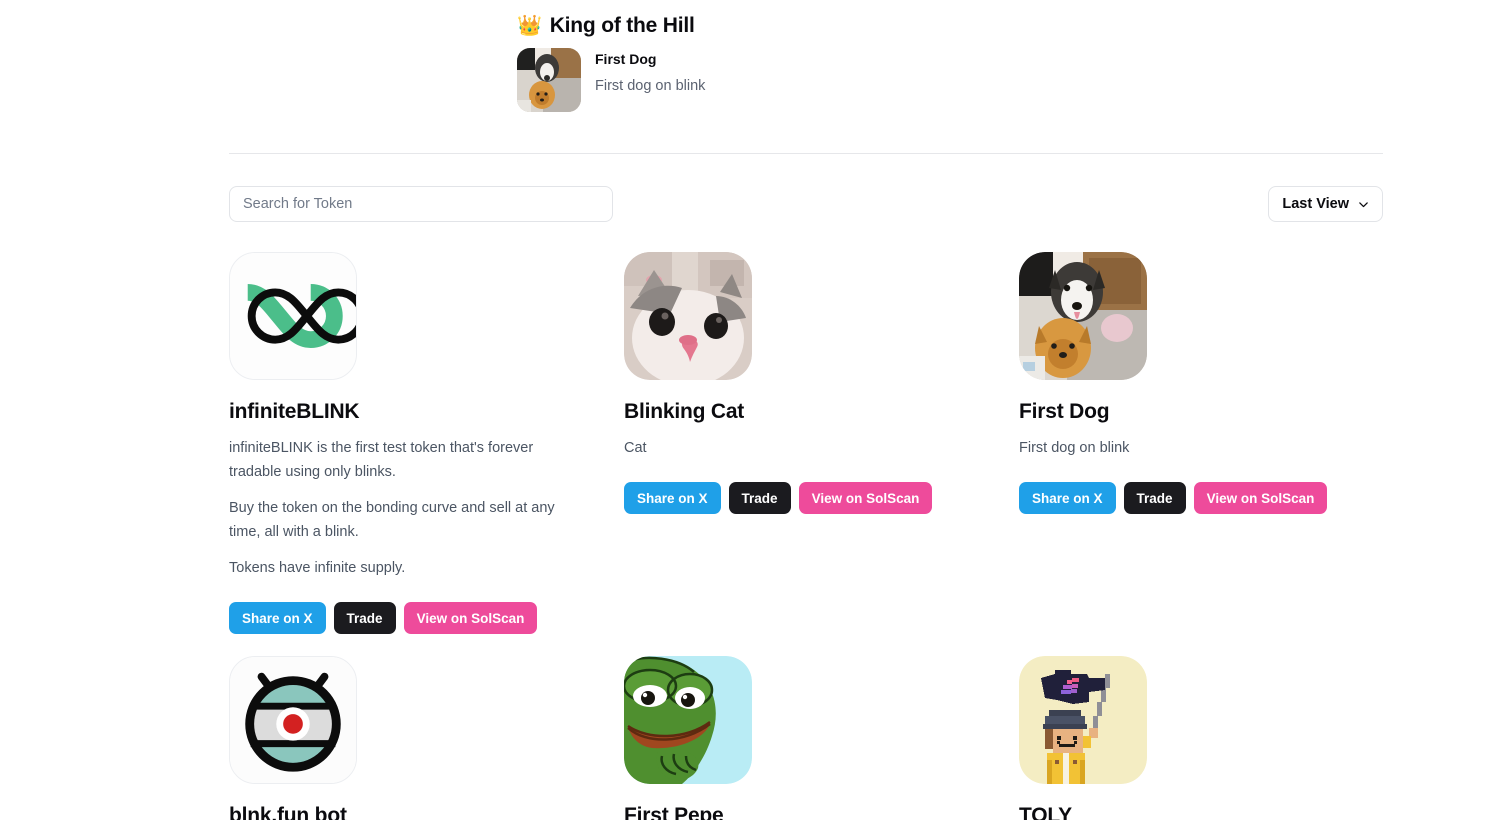 The height and width of the screenshot is (820, 1506). What do you see at coordinates (684, 411) in the screenshot?
I see `token-card-name: Blinking Cat` at bounding box center [684, 411].